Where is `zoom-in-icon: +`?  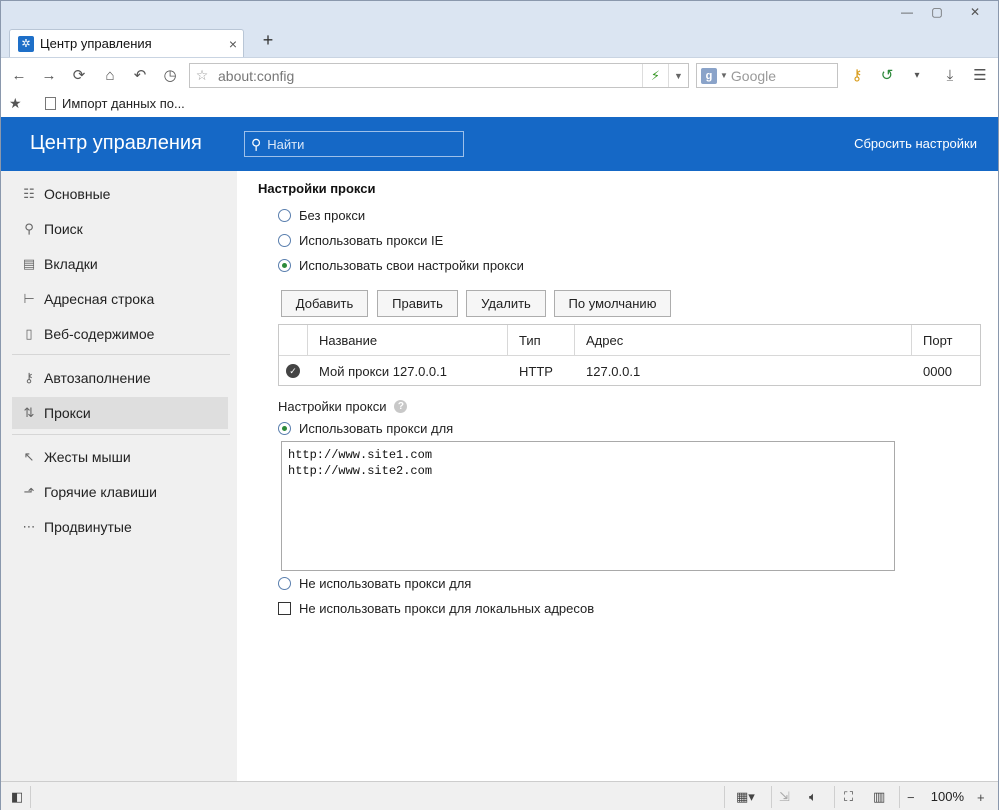 zoom-in-icon: + is located at coordinates (981, 797).